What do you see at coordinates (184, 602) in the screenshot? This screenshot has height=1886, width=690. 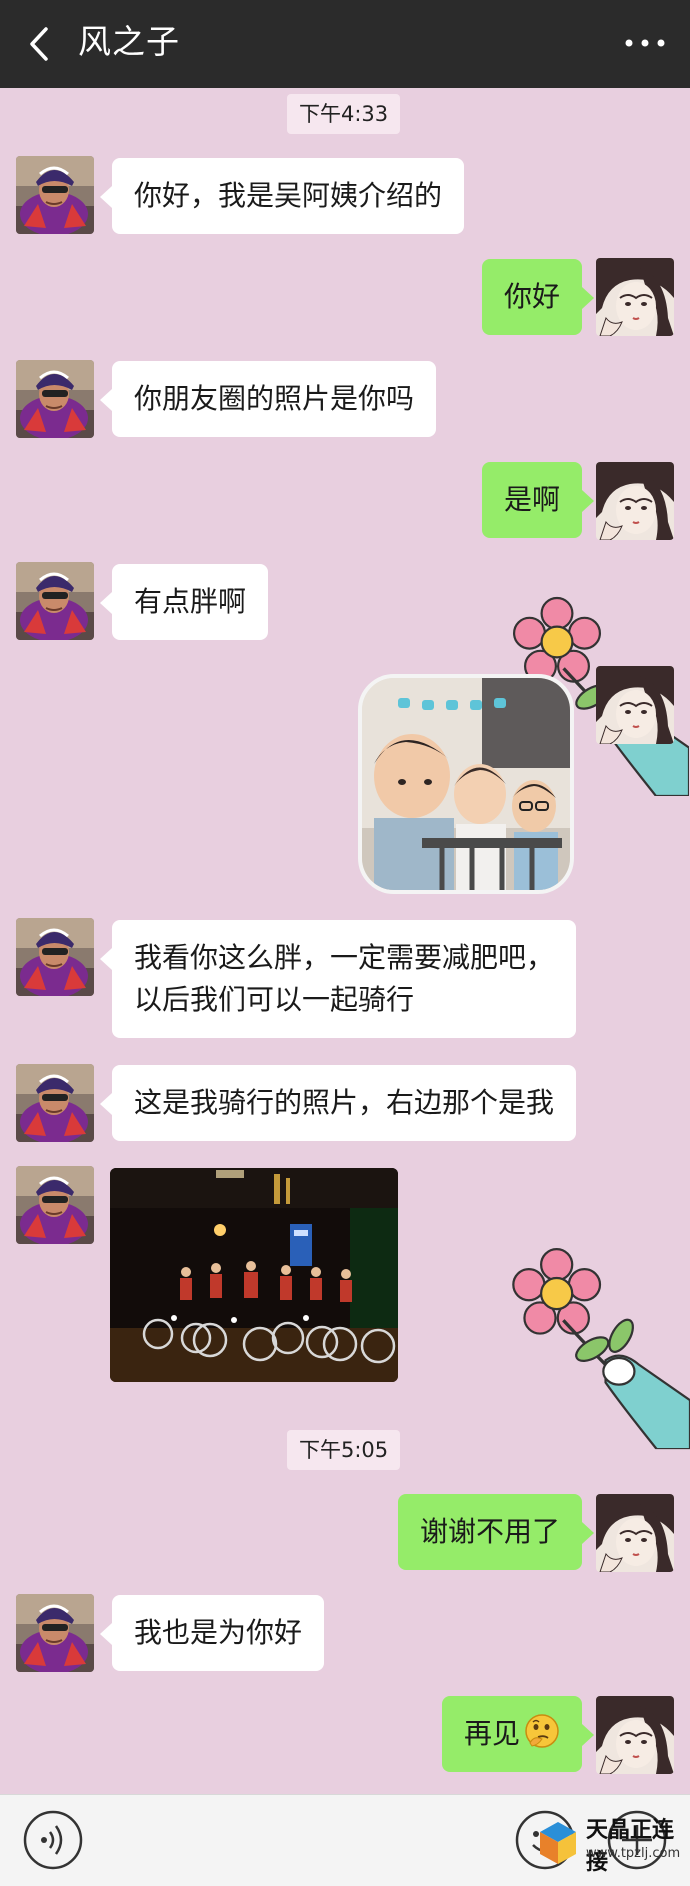 I see `message-bubble: 有点胖啊` at bounding box center [184, 602].